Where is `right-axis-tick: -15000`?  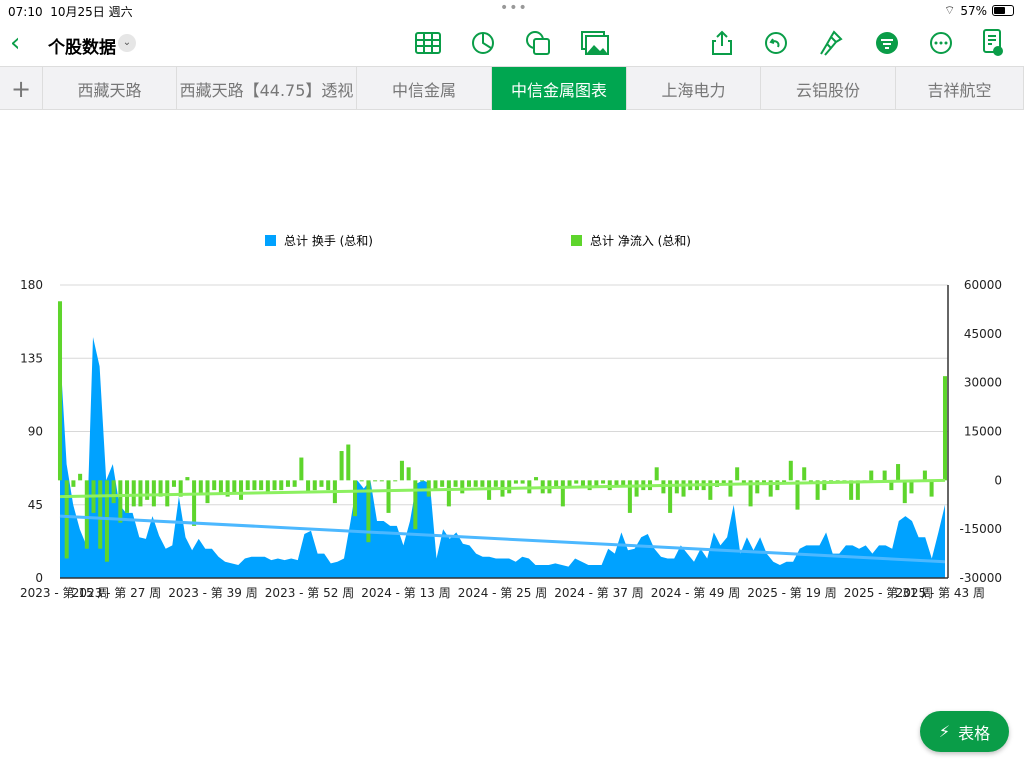 right-axis-tick: -15000 is located at coordinates (980, 529).